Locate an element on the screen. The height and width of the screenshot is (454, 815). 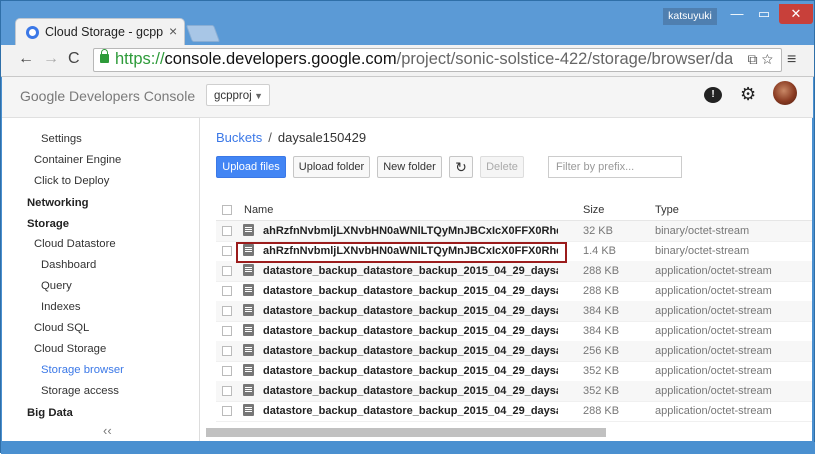
file-size: 256 KB is located at coordinates (601, 351).